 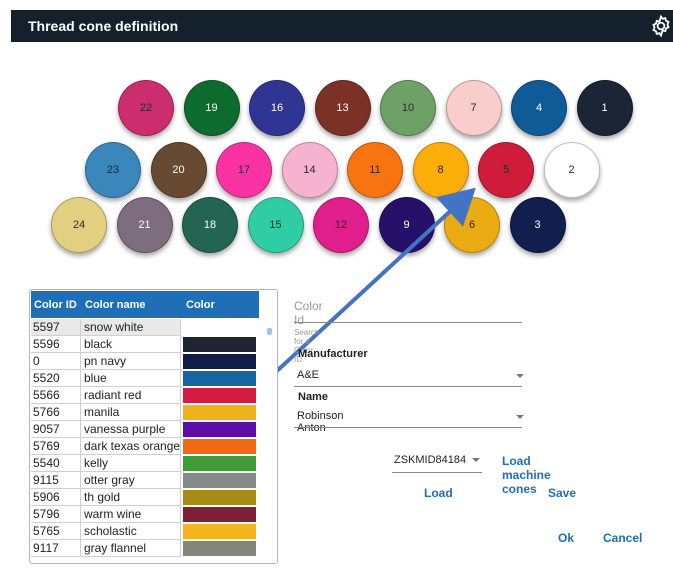 I want to click on machine-select: ZSKMID84184, so click(x=430, y=460).